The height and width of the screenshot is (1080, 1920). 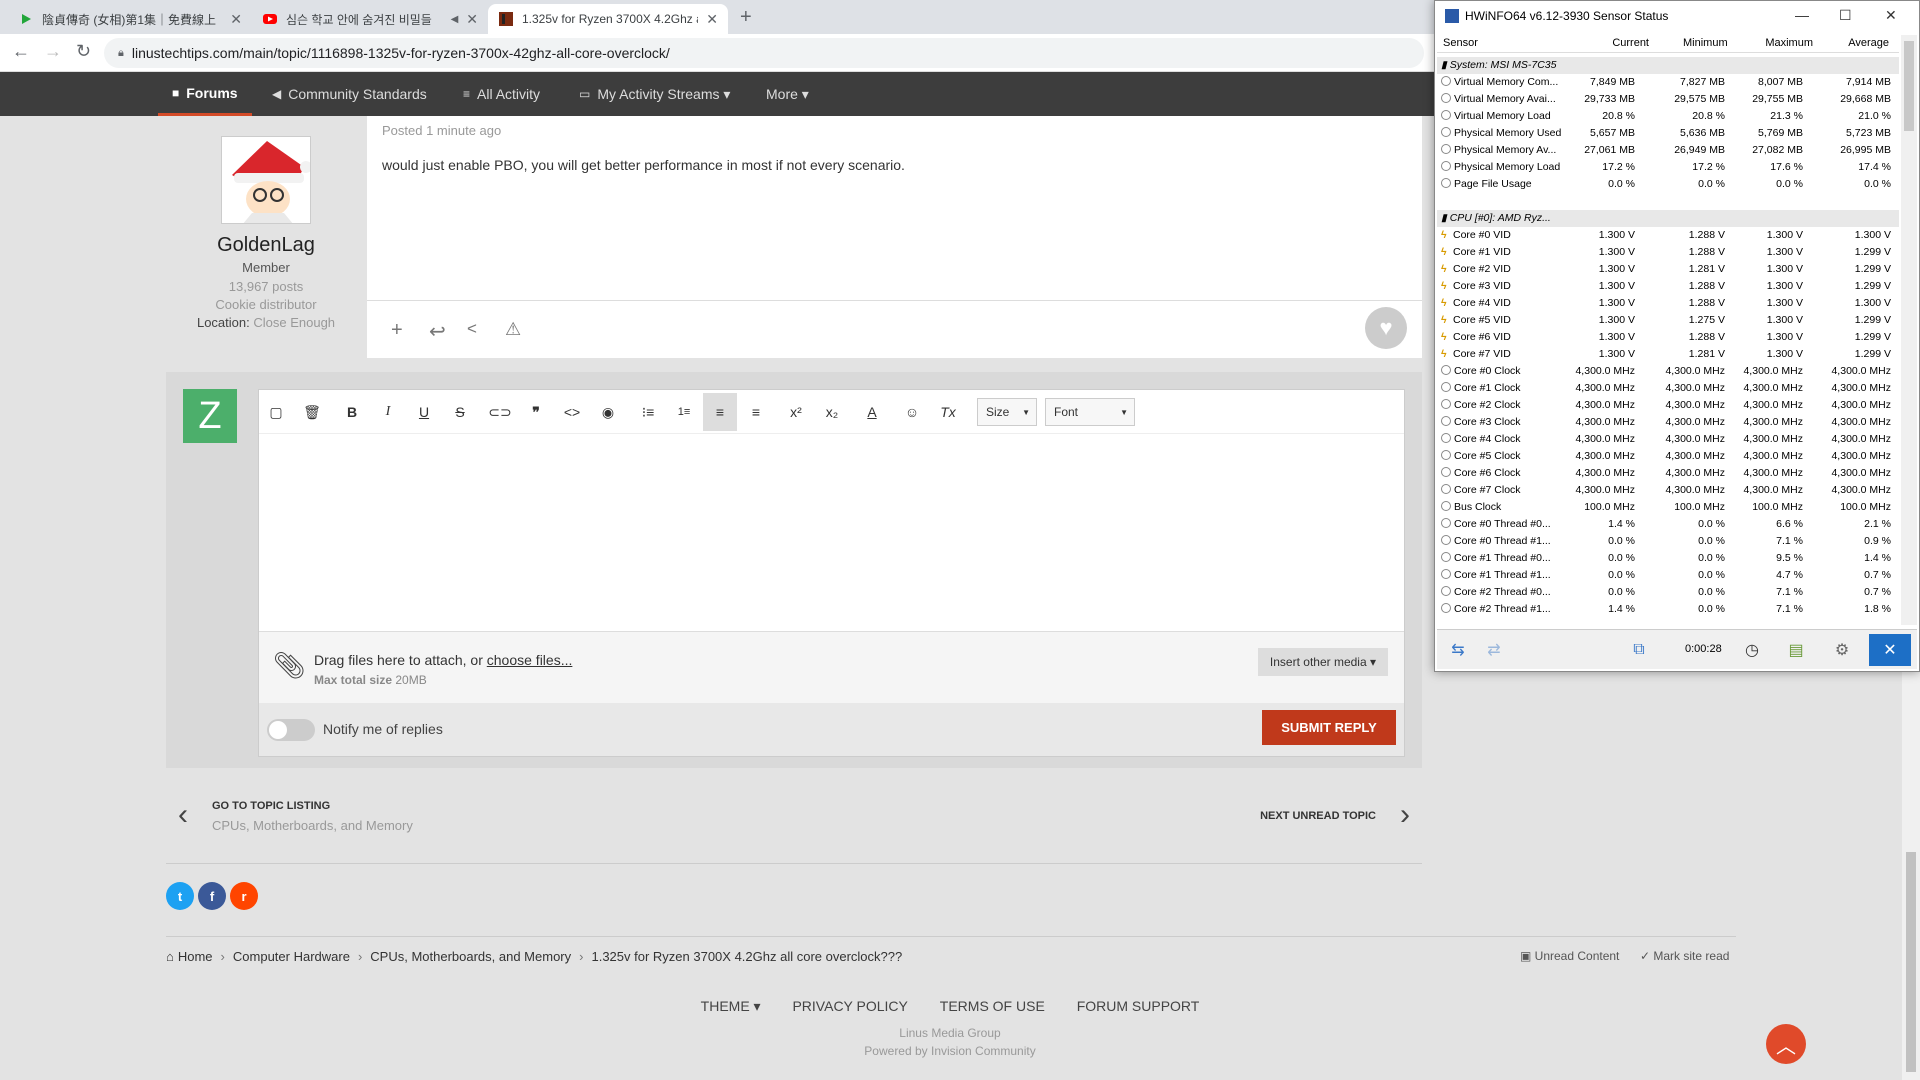 I want to click on col-sensor: Sensor, so click(x=1460, y=43).